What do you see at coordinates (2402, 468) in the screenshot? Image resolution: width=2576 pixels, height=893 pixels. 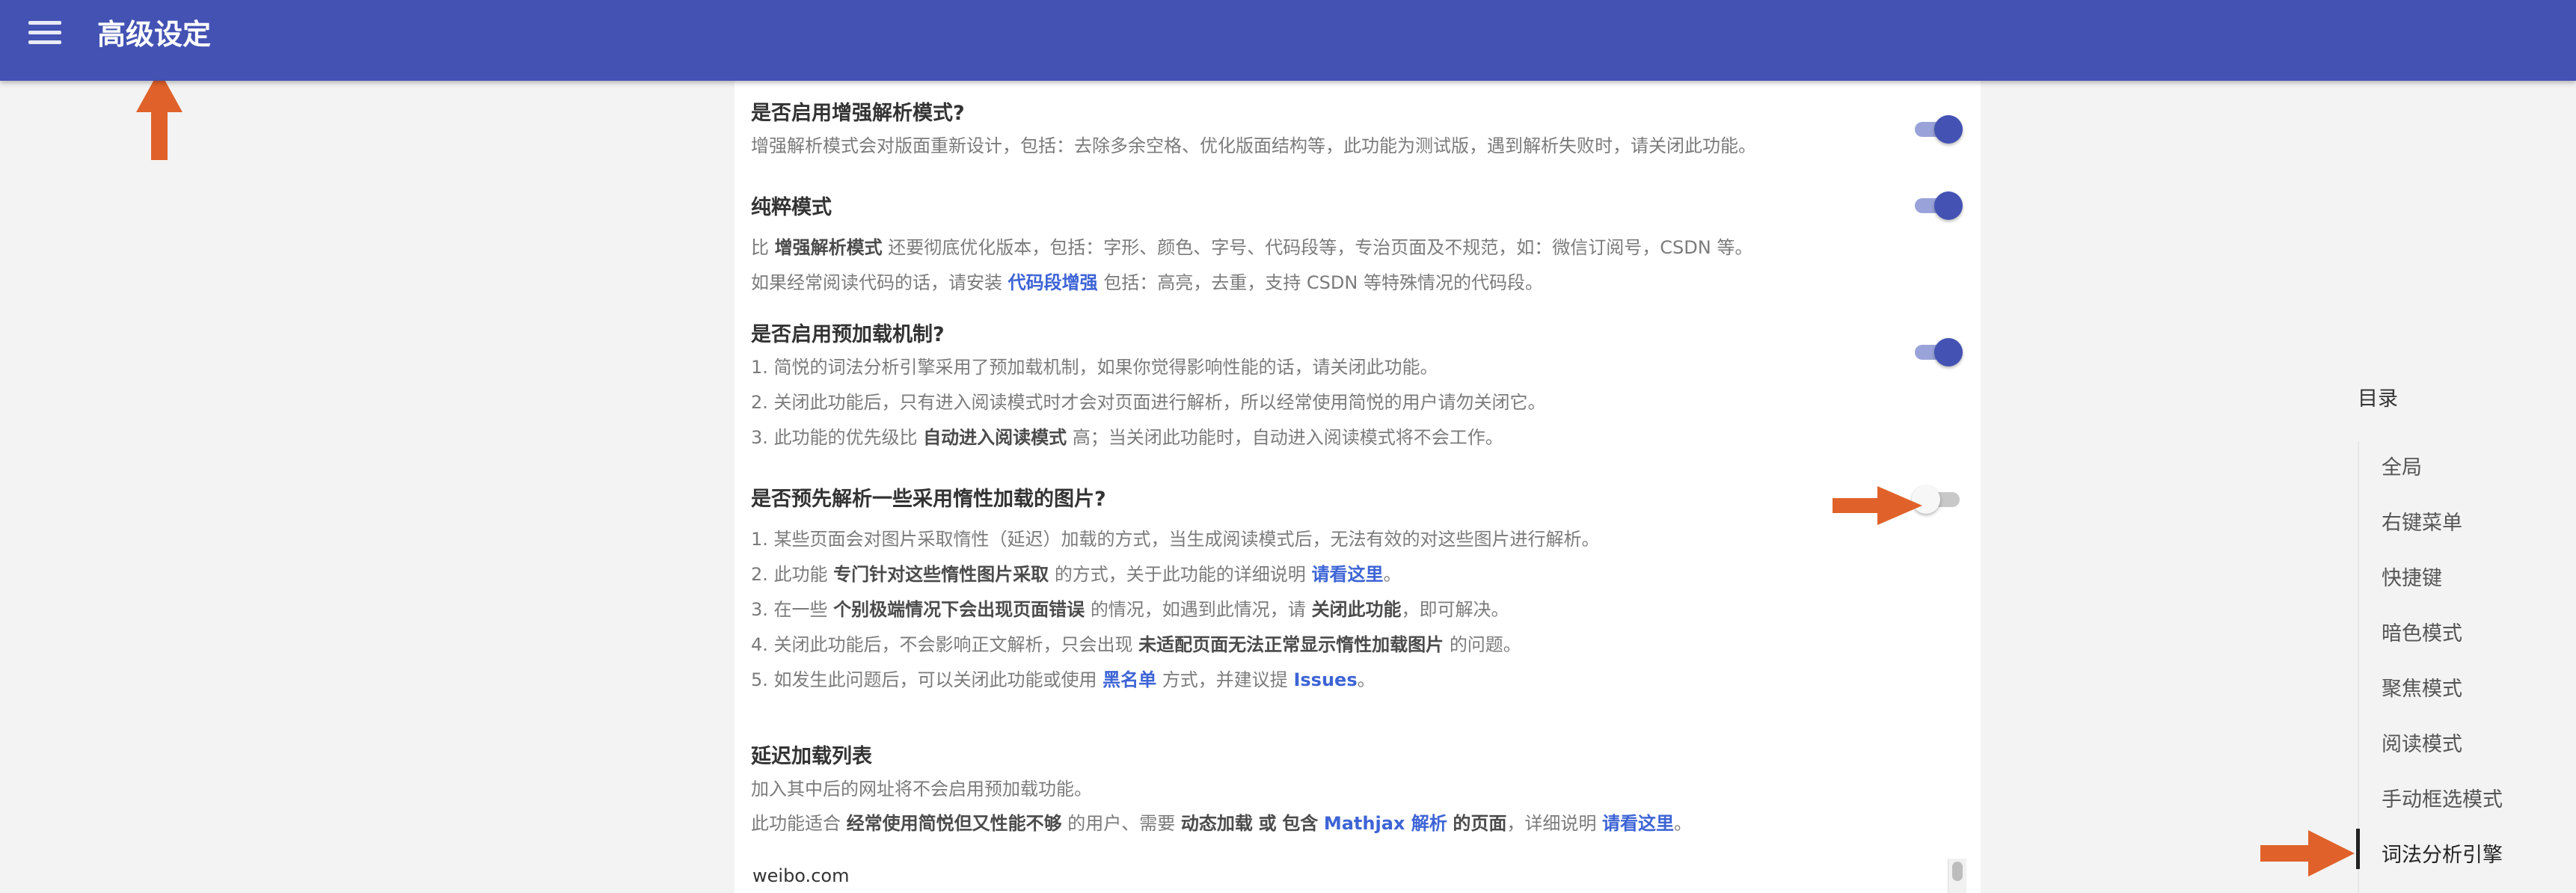 I see `toc-item-global: 全局` at bounding box center [2402, 468].